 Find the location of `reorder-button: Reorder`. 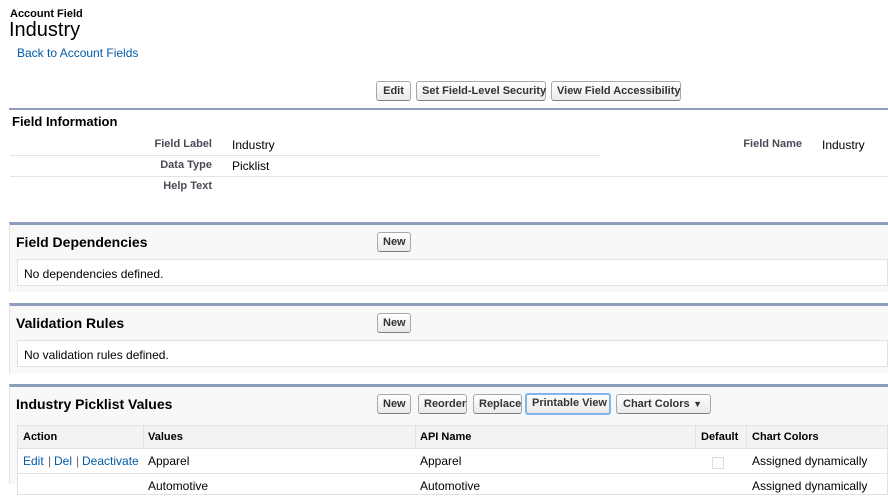

reorder-button: Reorder is located at coordinates (442, 404).